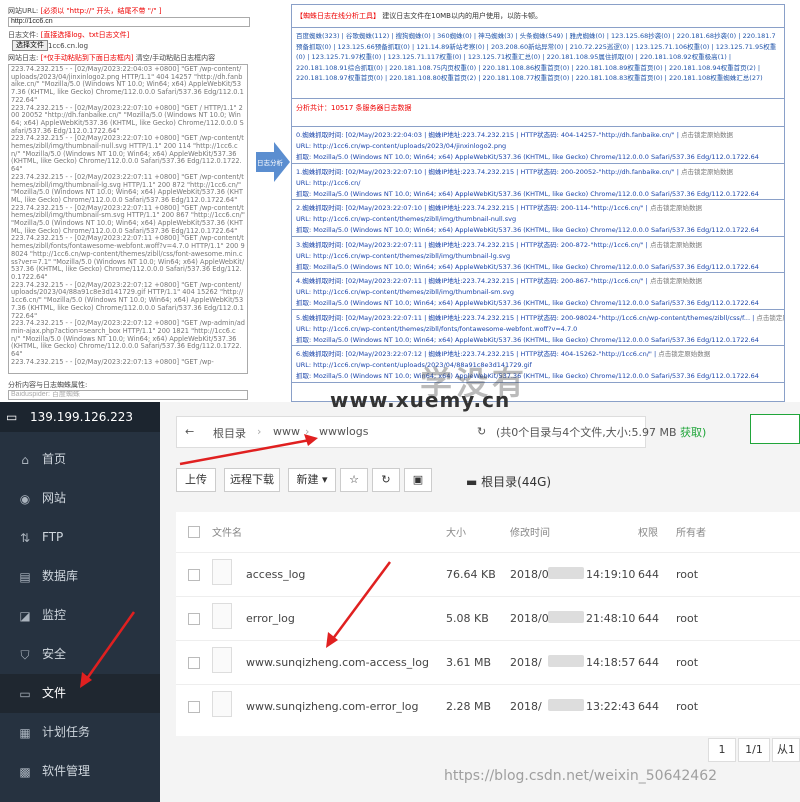  What do you see at coordinates (716, 78) in the screenshot?
I see `spider-count-link: 220.181.108权重蜘蛛汇总(27)` at bounding box center [716, 78].